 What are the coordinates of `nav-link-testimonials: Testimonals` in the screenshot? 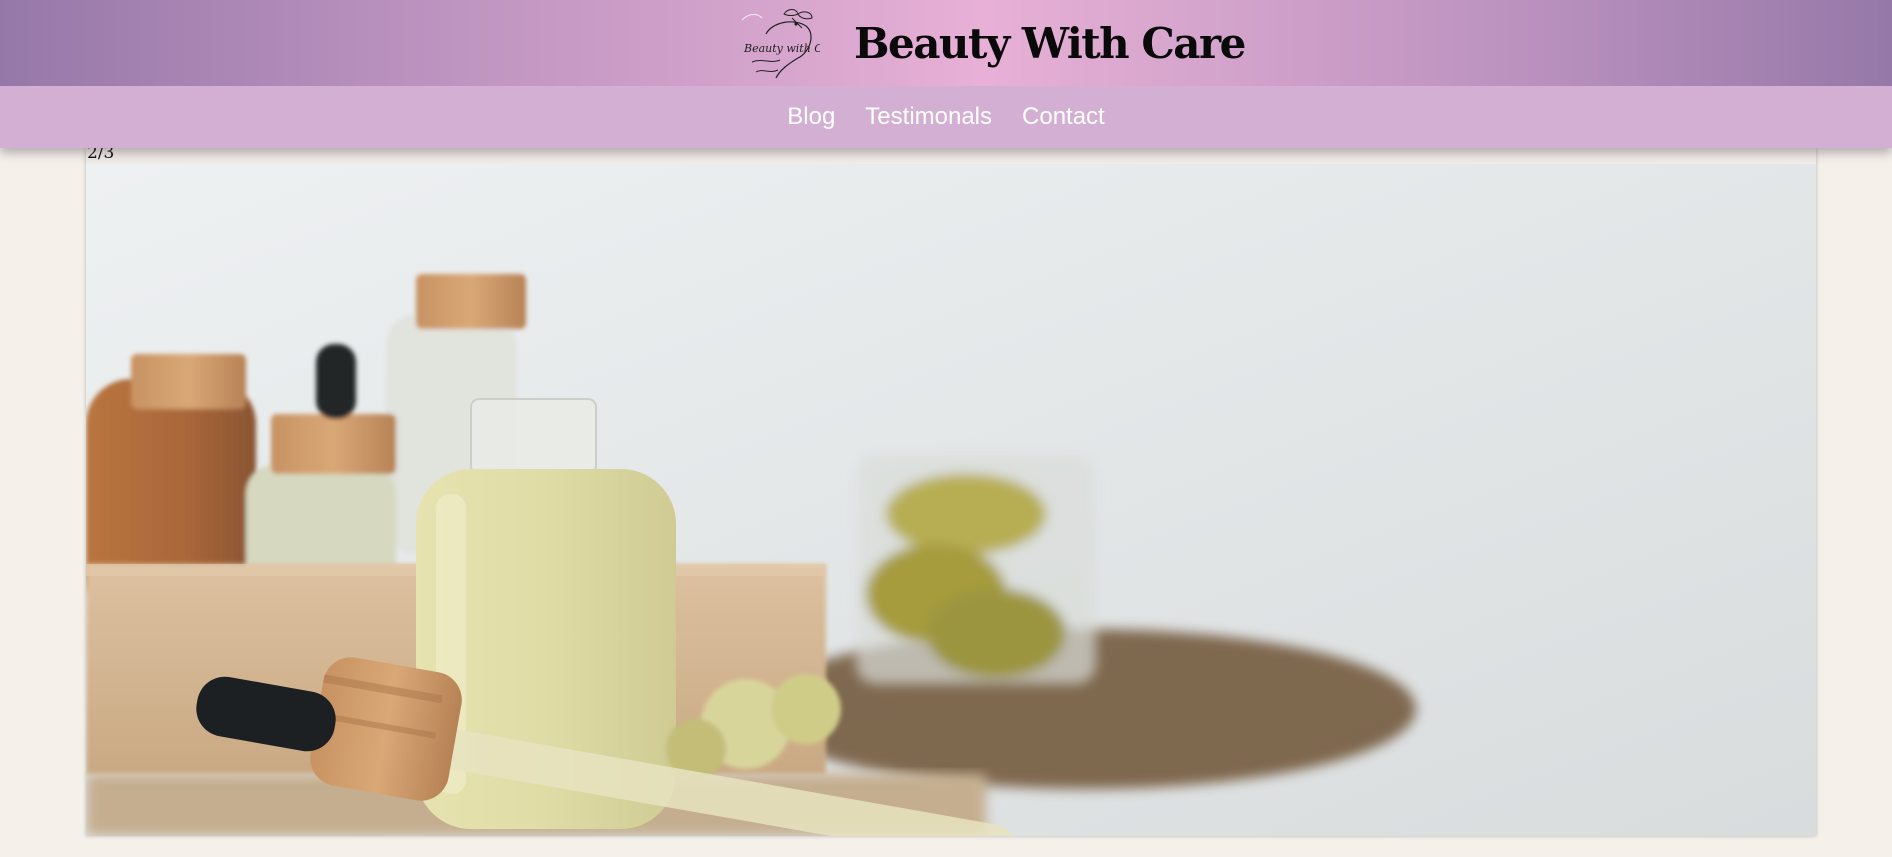 It's located at (928, 117).